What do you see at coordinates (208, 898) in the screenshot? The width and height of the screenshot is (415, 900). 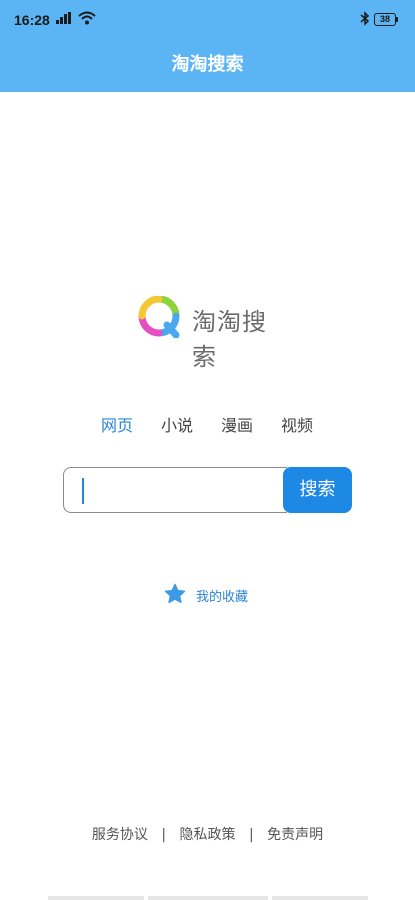 I see `bottom-nav-hint` at bounding box center [208, 898].